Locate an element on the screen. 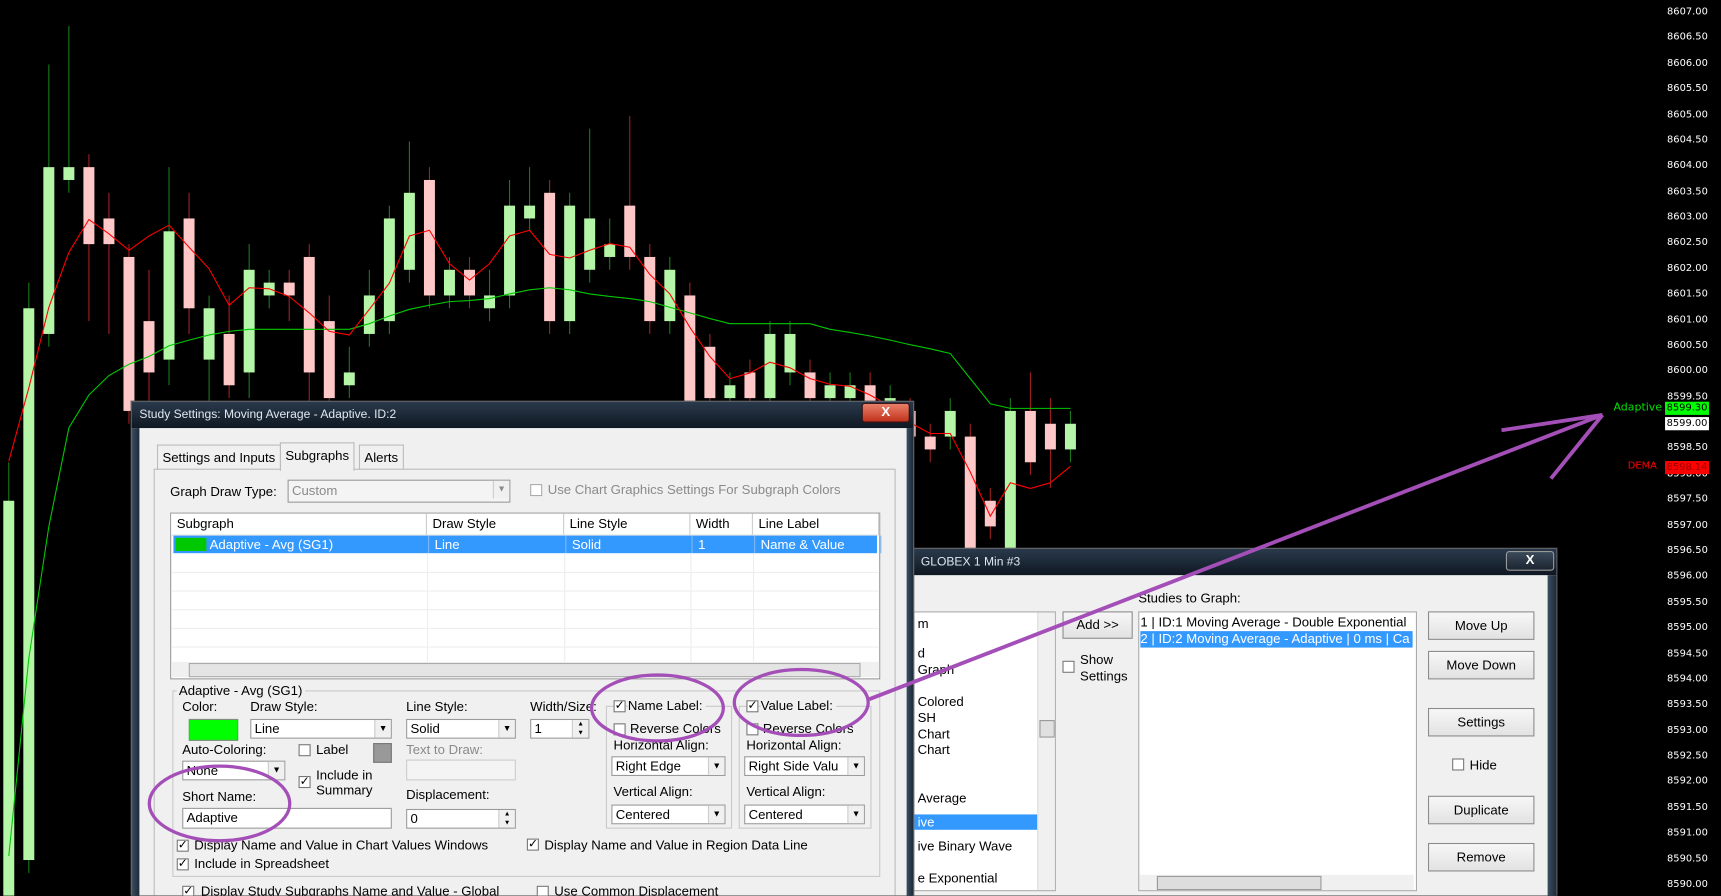 The width and height of the screenshot is (1721, 896). price-tick-label: 8604.50 is located at coordinates (1687, 140).